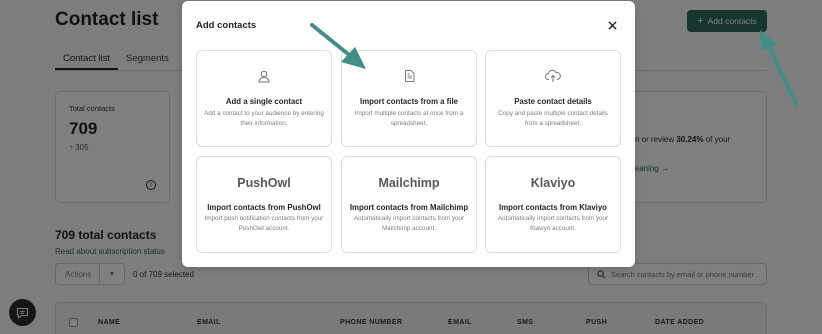 The width and height of the screenshot is (822, 334). I want to click on option-title: Import contacts from Klaviyo, so click(553, 207).